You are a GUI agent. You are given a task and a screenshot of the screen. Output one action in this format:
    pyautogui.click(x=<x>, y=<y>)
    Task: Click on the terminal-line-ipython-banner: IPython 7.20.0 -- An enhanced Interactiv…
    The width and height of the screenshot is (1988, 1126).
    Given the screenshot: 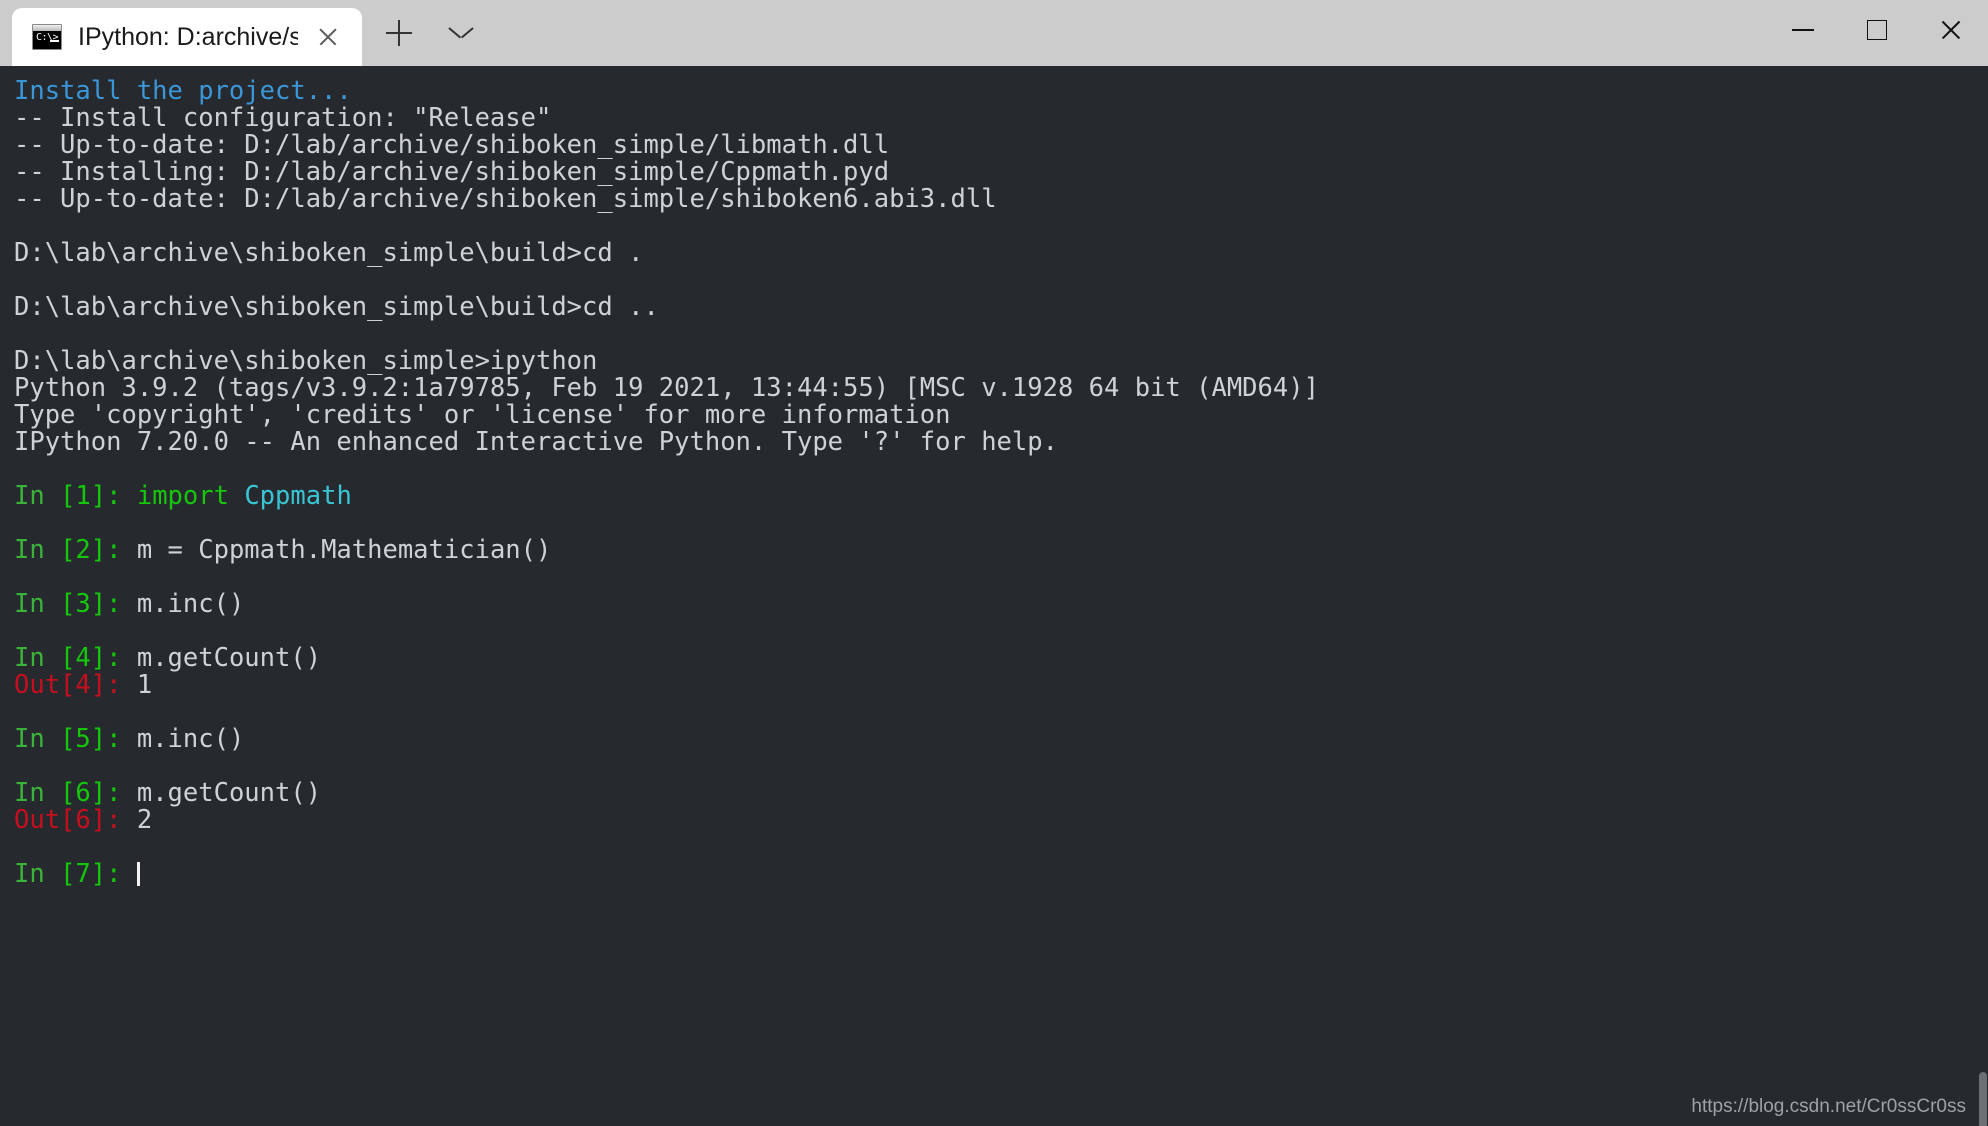 What is the action you would take?
    pyautogui.click(x=1001, y=442)
    